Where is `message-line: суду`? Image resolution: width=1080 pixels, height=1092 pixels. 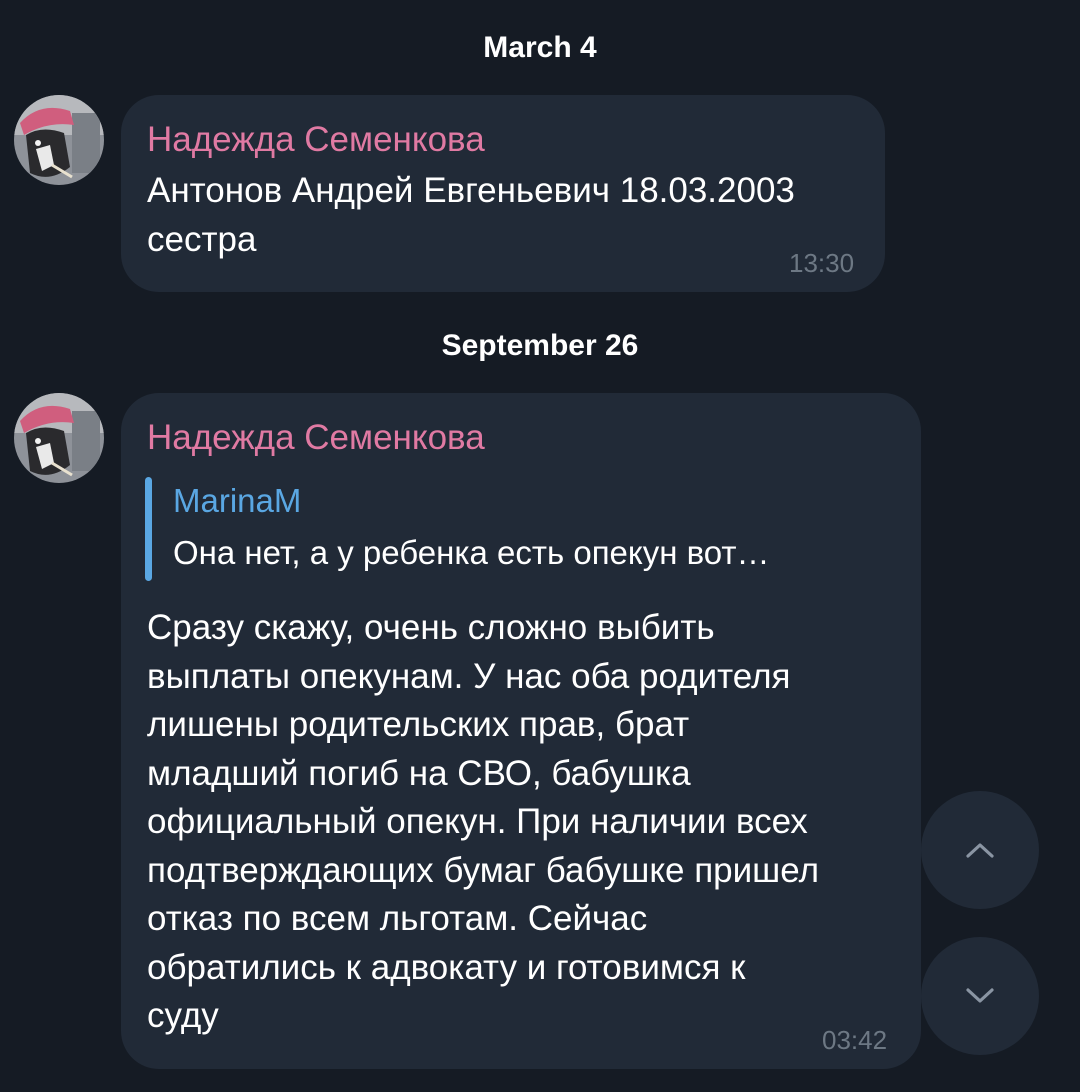 message-line: суду is located at coordinates (183, 1015).